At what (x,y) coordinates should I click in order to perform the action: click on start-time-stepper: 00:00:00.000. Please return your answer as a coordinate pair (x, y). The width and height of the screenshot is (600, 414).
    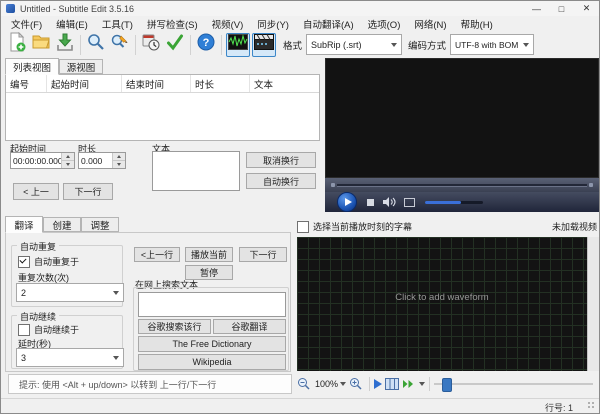
    Looking at the image, I should click on (42, 160).